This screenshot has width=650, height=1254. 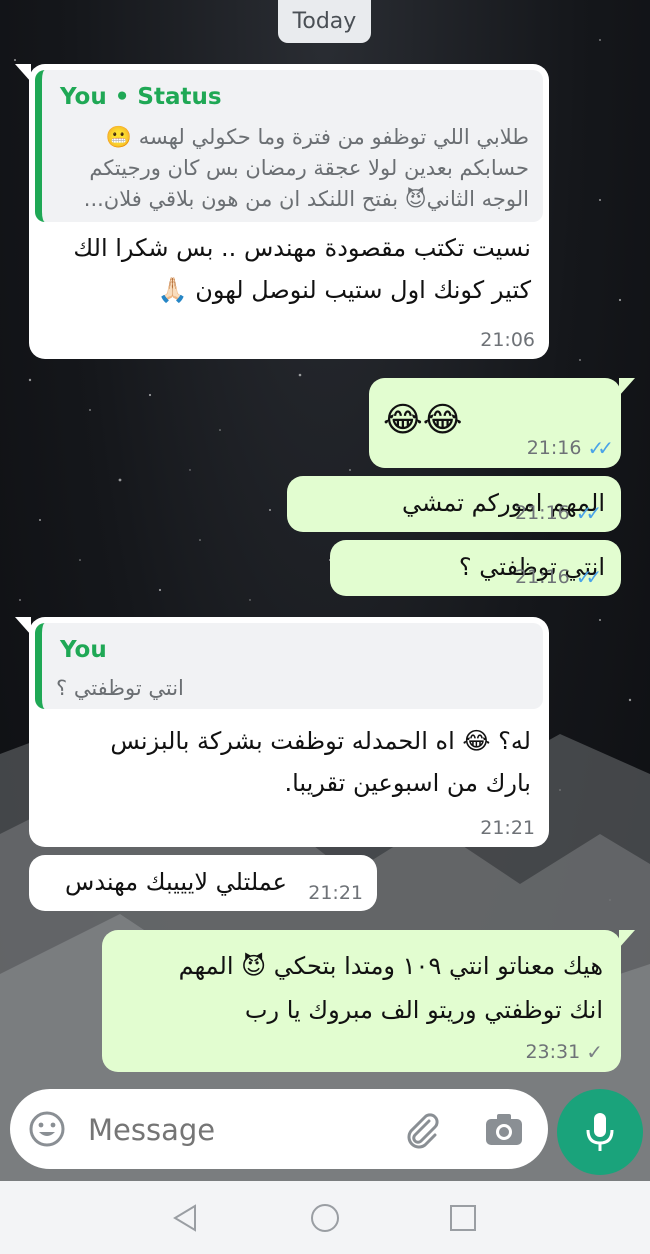 I want to click on message-text: بارك من اسبوعين تقريبا., so click(x=407, y=783).